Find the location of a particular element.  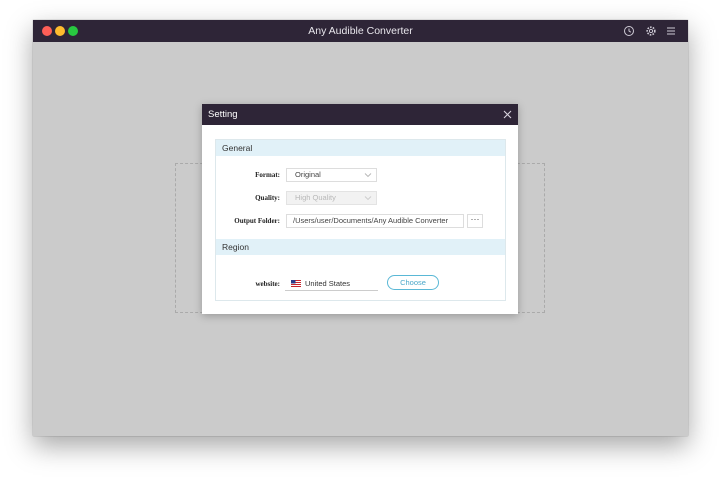

format-select: Original is located at coordinates (331, 175).